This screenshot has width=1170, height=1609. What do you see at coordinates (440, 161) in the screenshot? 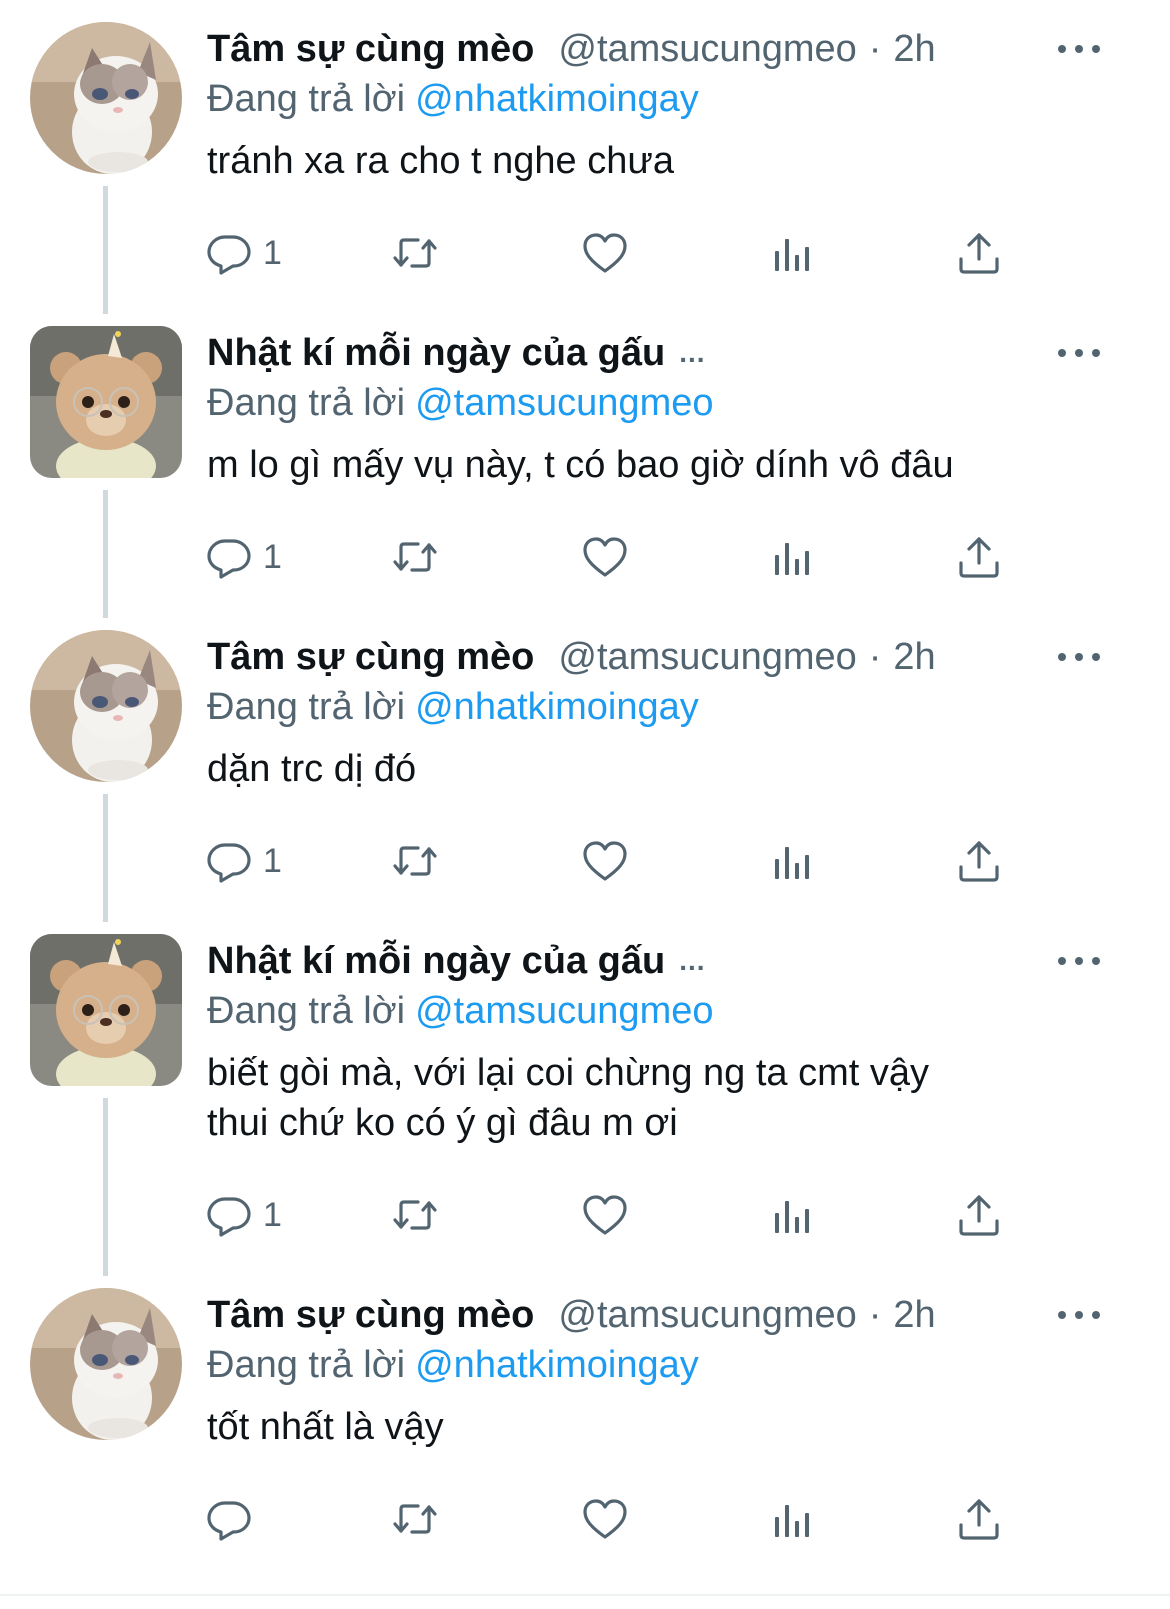
I see `tweet-text: tránh xa ra cho t nghe chưa` at bounding box center [440, 161].